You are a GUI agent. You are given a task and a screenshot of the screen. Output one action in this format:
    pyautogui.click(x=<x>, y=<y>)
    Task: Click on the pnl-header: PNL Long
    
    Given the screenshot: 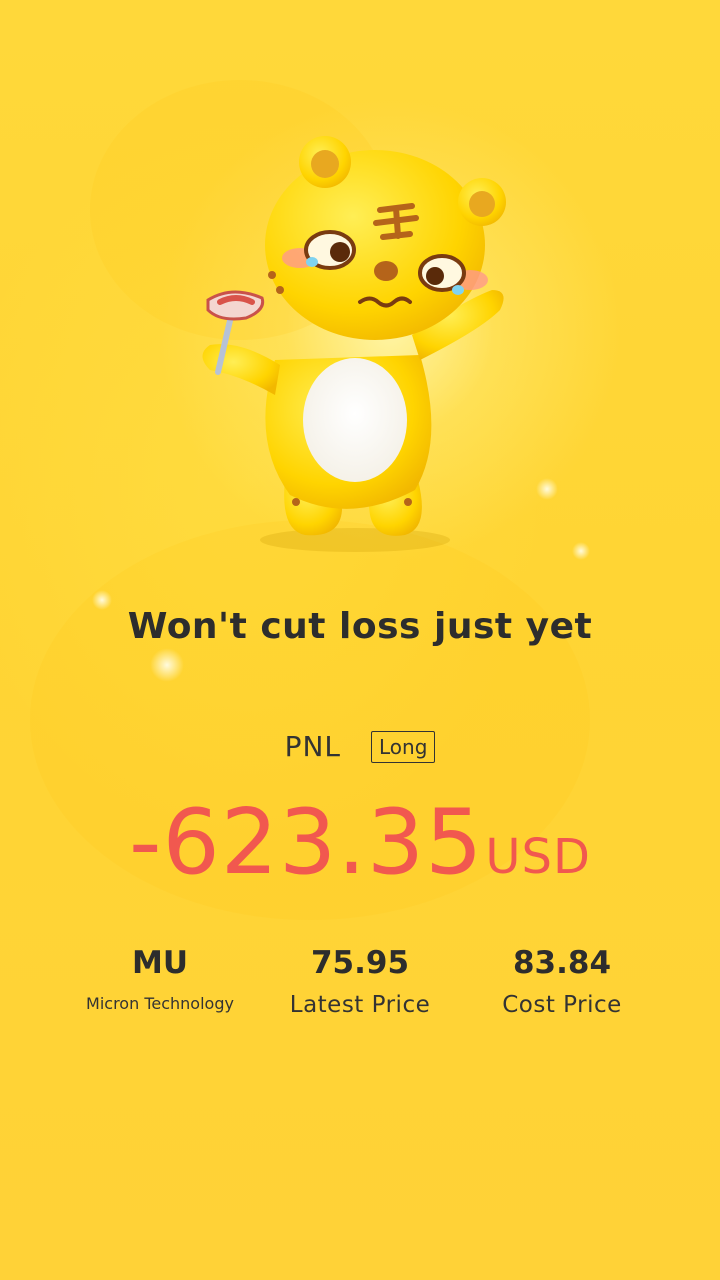 What is the action you would take?
    pyautogui.click(x=360, y=746)
    